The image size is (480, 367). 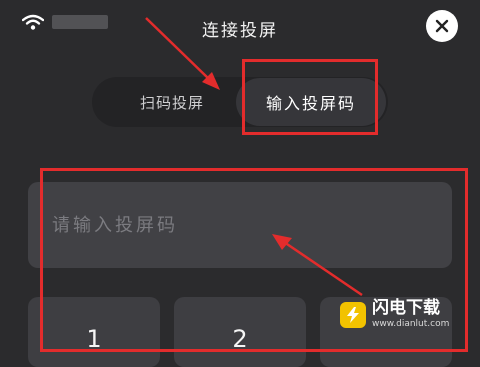 I want to click on lightning-icon, so click(x=353, y=314).